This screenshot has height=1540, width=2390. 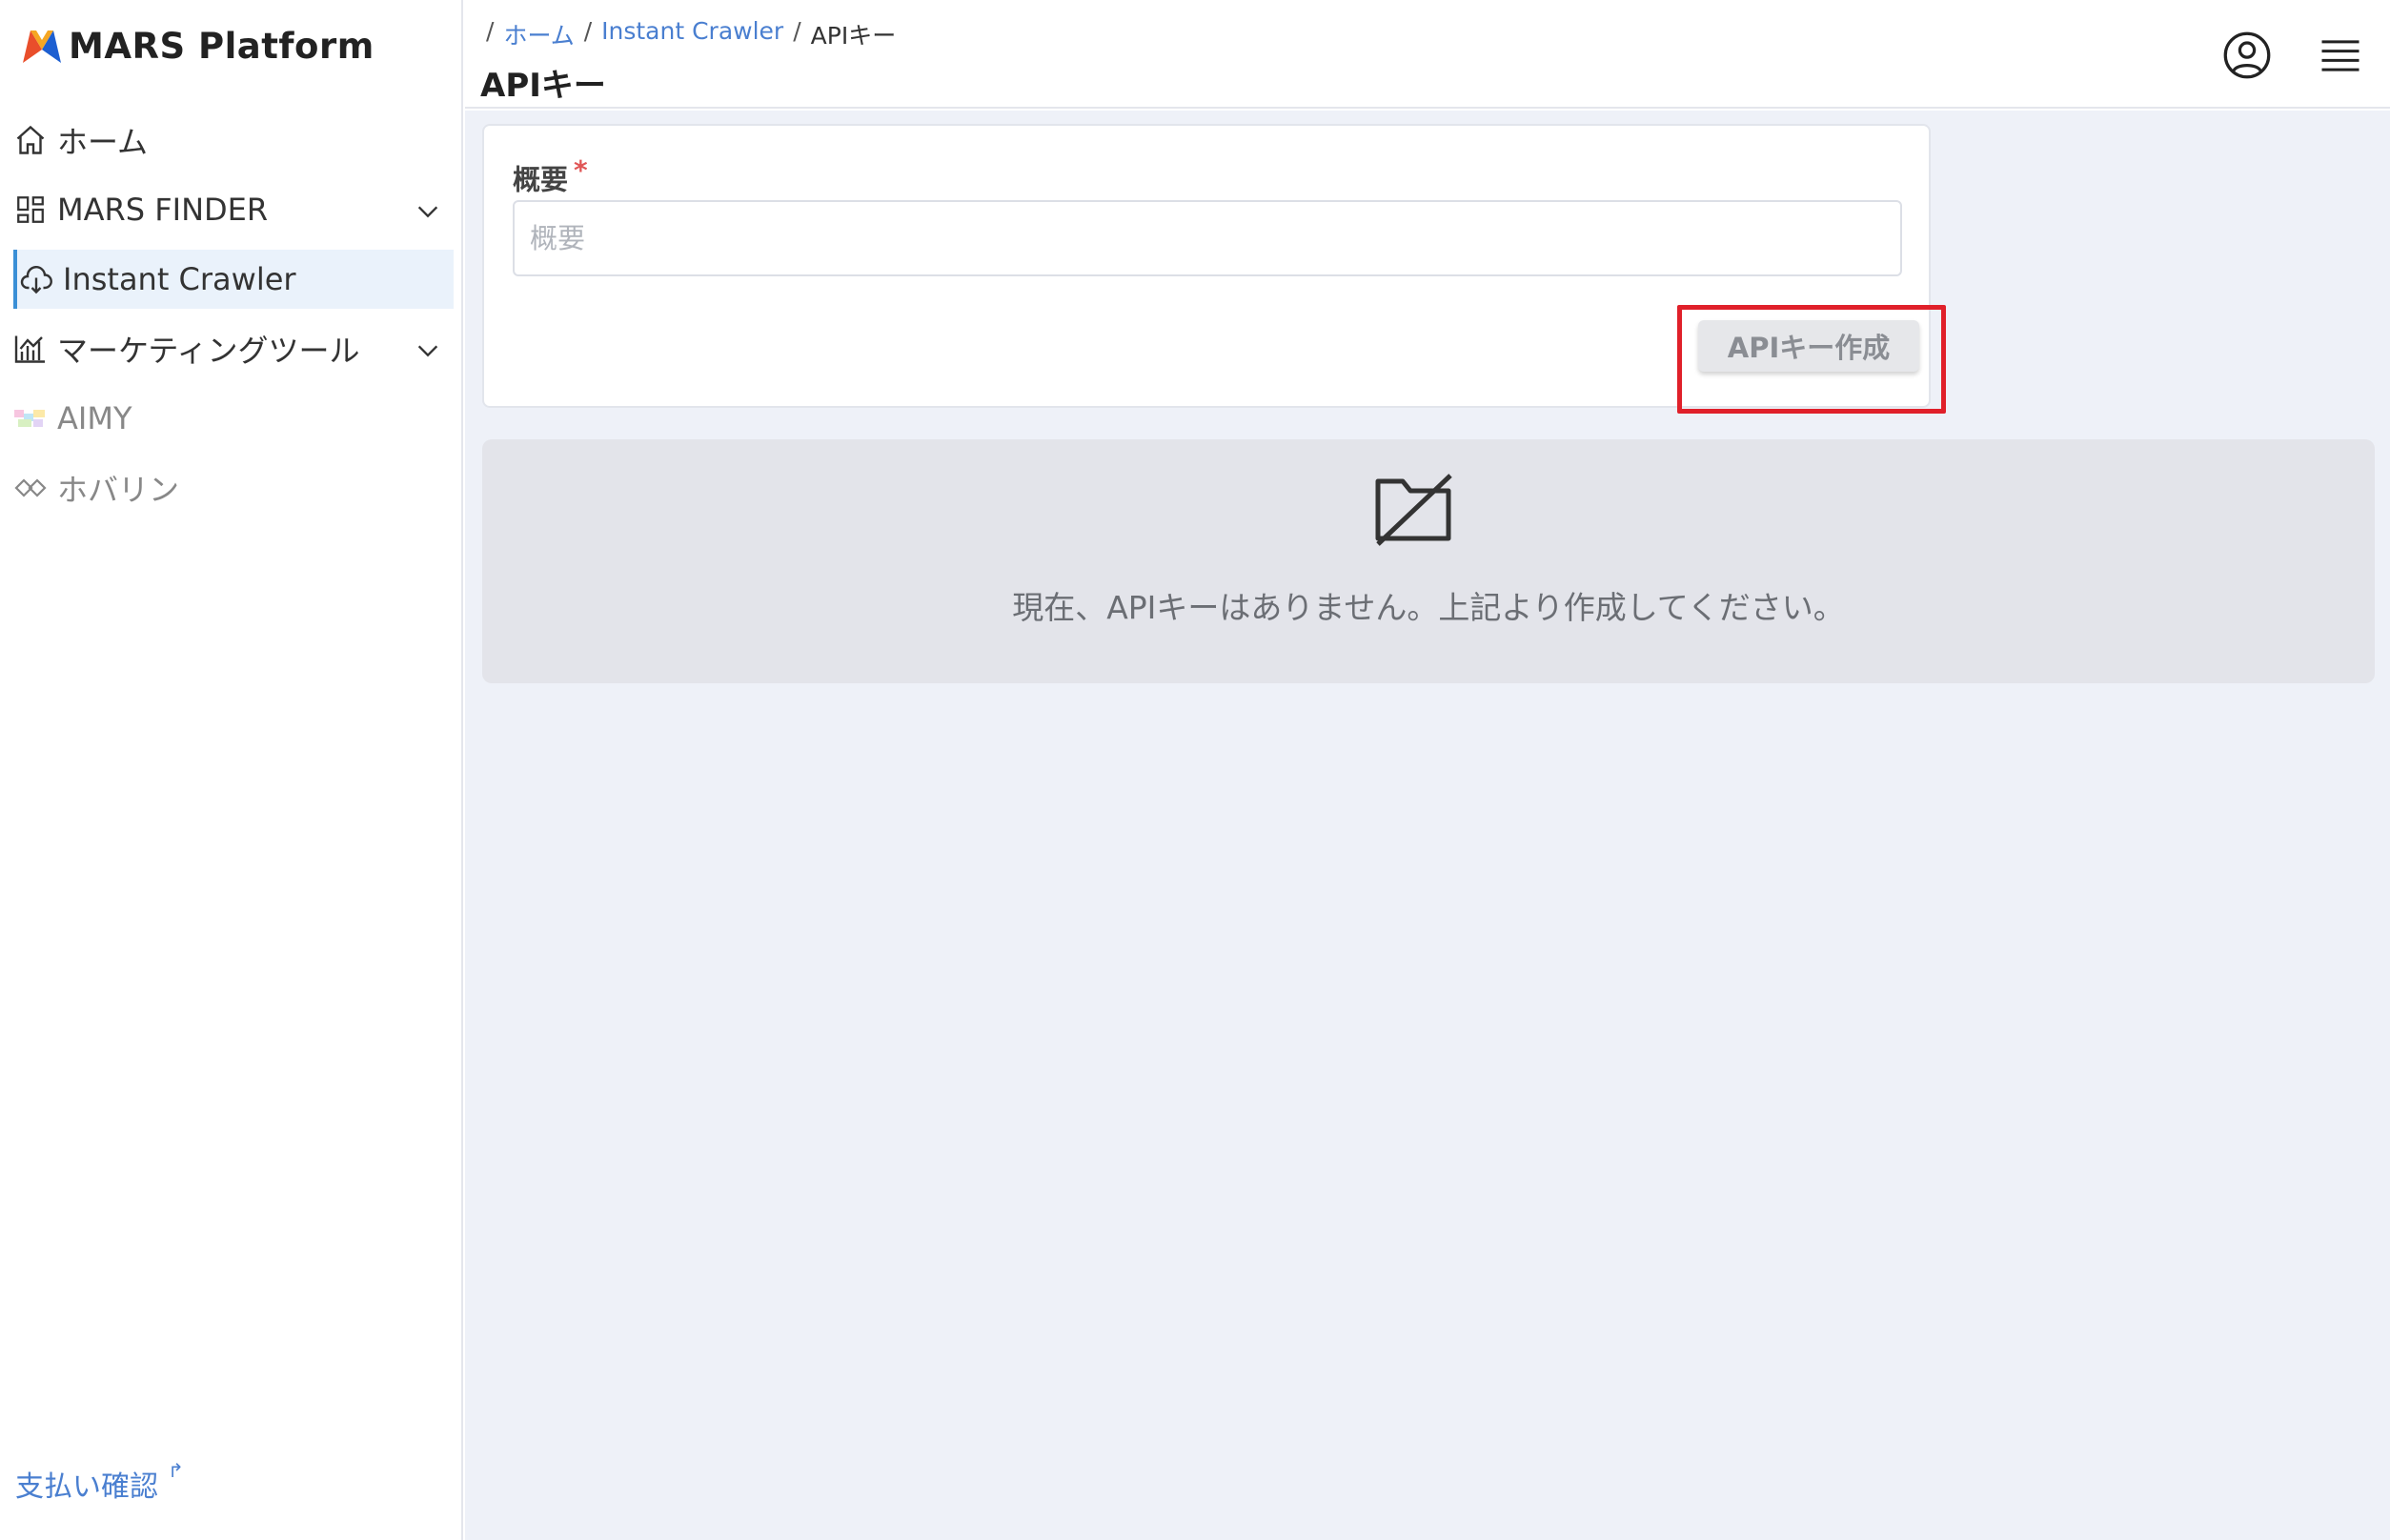 I want to click on sidebar-item-home: ホーム, so click(x=232, y=140).